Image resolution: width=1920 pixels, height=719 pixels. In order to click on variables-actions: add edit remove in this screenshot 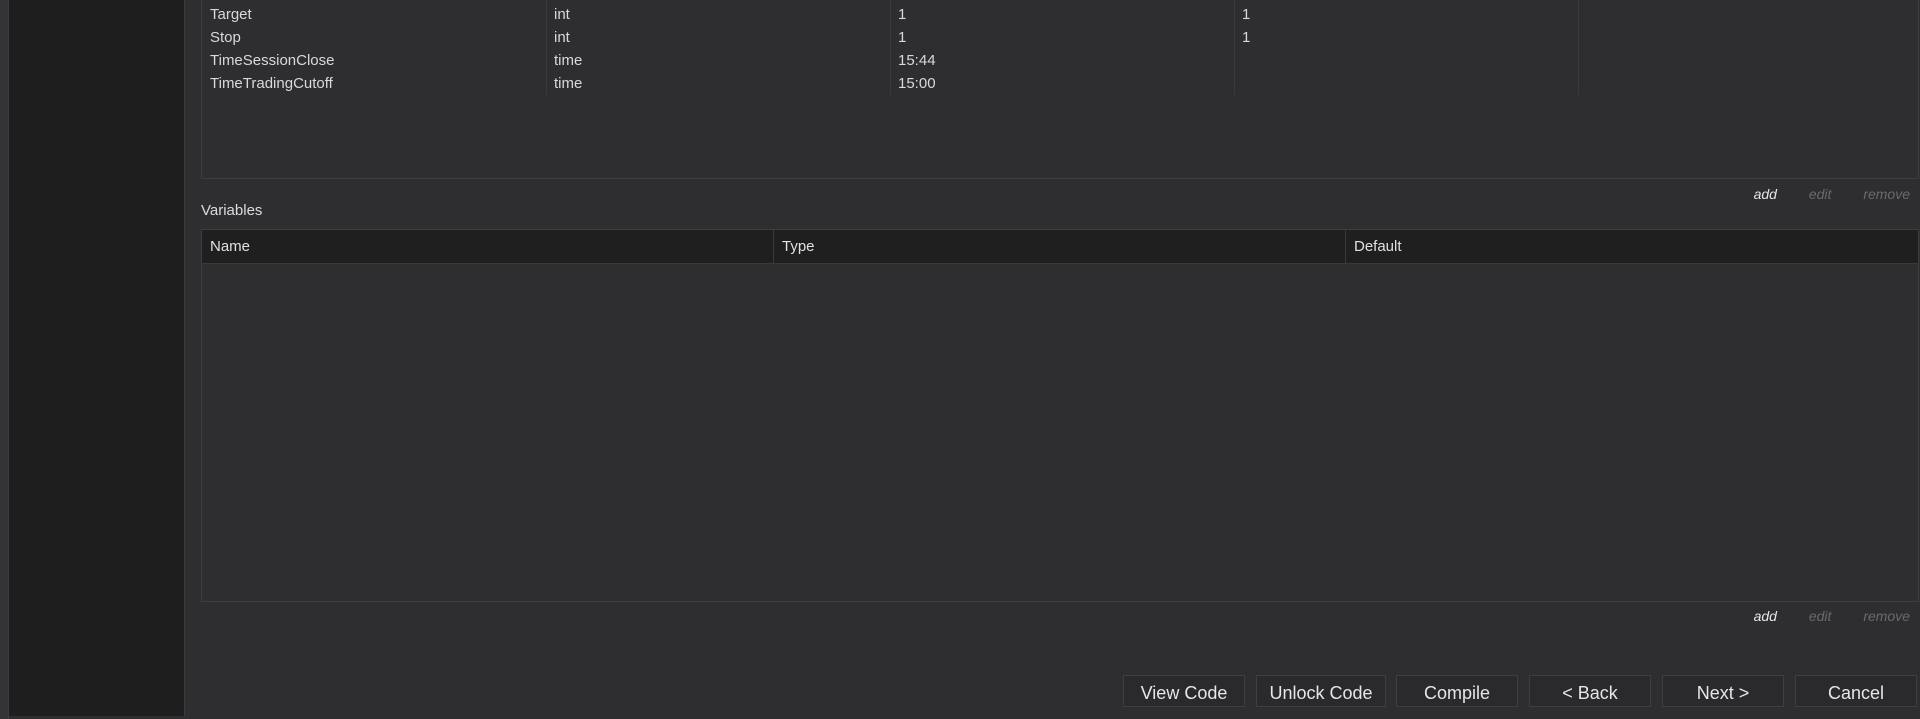, I will do `click(1818, 616)`.